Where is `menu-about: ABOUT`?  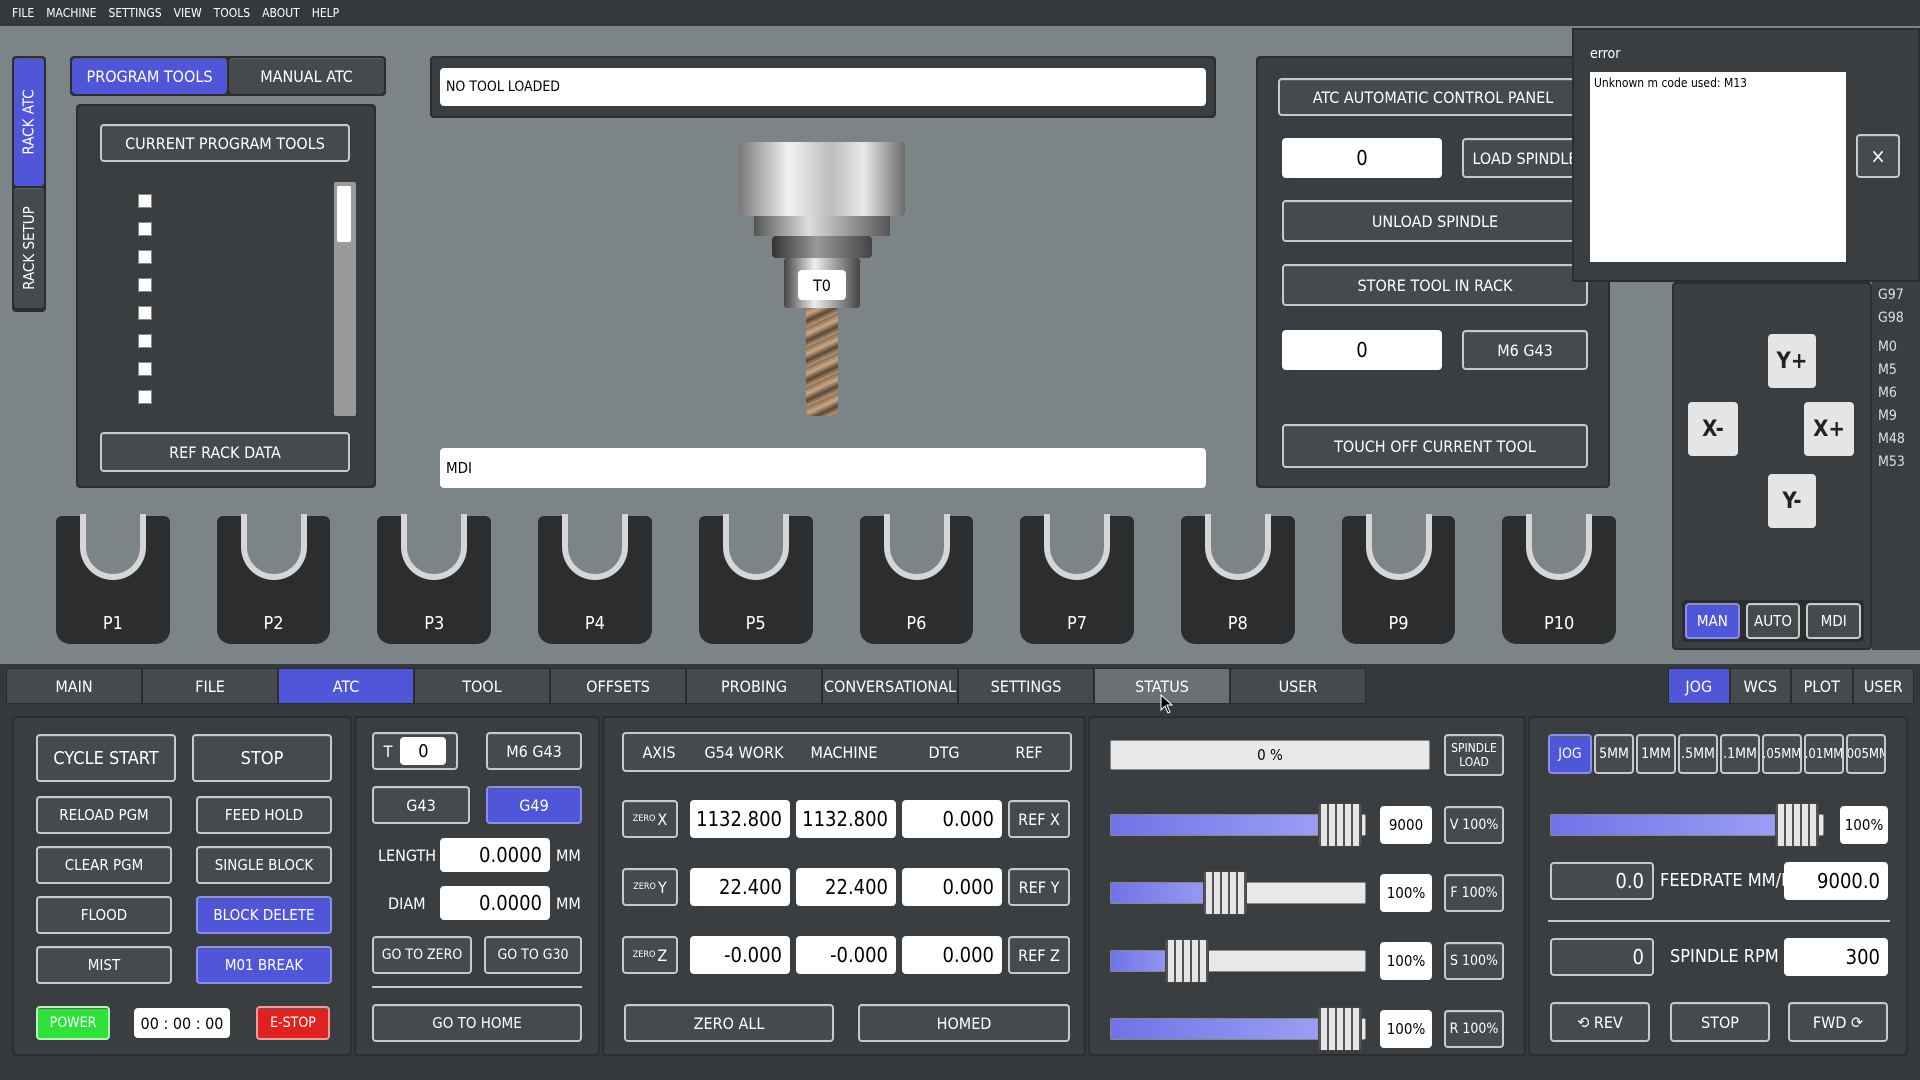
menu-about: ABOUT is located at coordinates (281, 13).